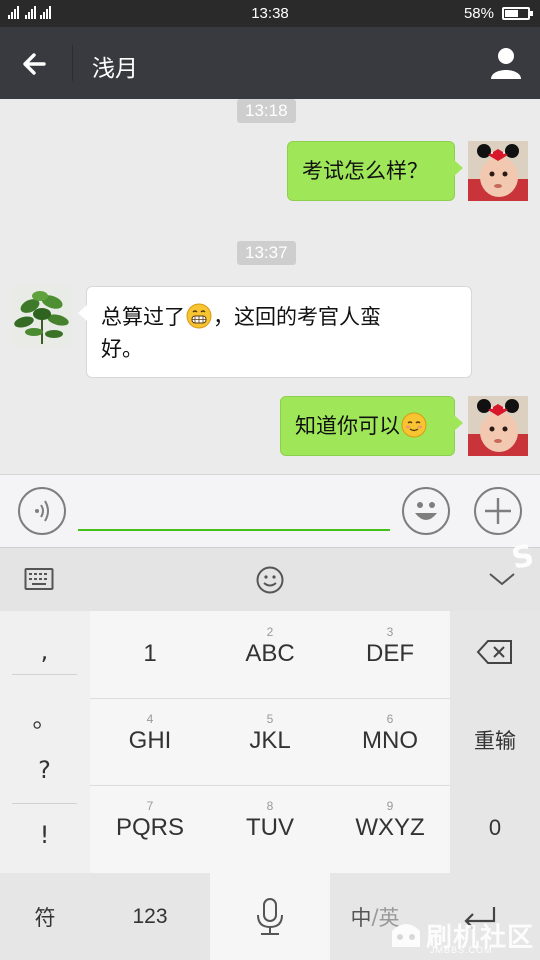 The width and height of the screenshot is (540, 960). I want to click on symbol-key: 符, so click(45, 916).